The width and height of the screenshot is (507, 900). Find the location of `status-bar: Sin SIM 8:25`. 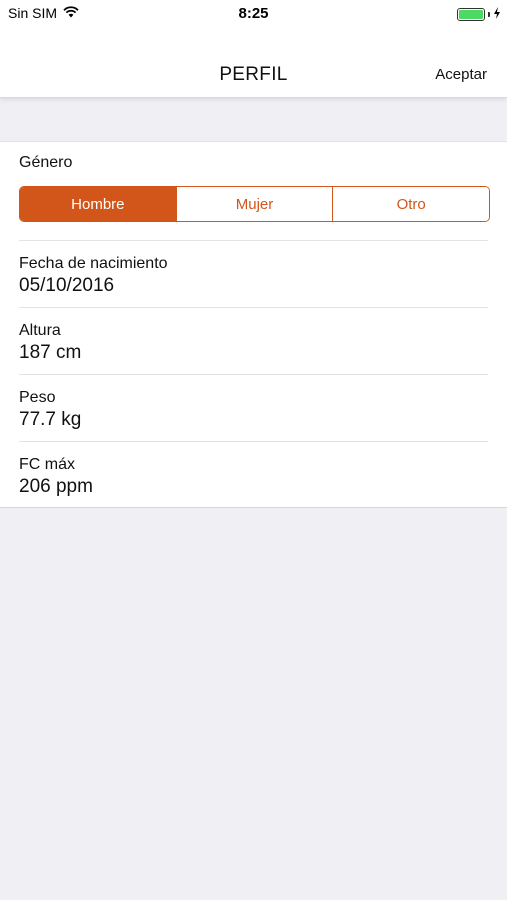

status-bar: Sin SIM 8:25 is located at coordinates (253, 14).